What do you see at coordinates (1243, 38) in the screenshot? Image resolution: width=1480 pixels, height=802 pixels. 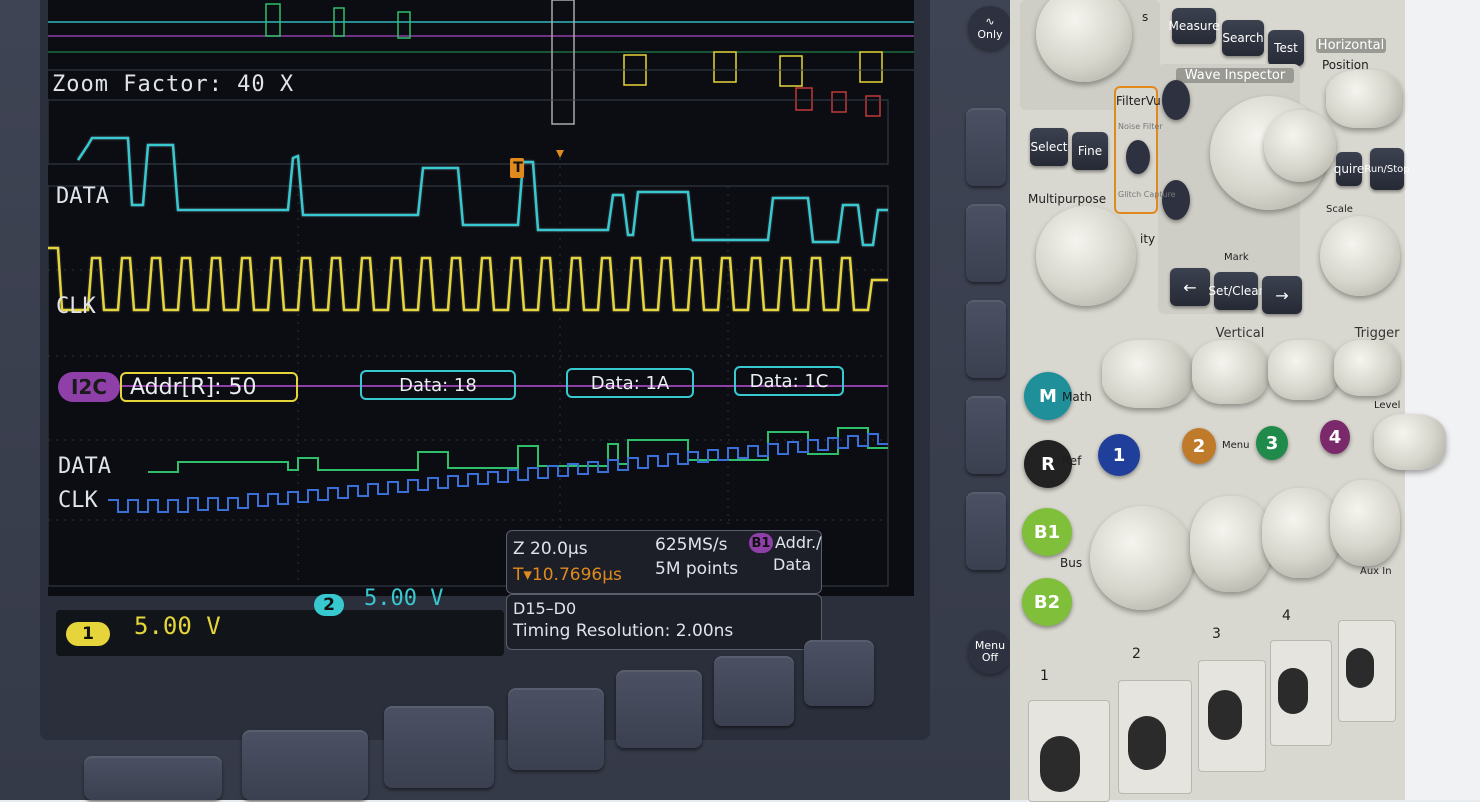 I see `search-button: Search` at bounding box center [1243, 38].